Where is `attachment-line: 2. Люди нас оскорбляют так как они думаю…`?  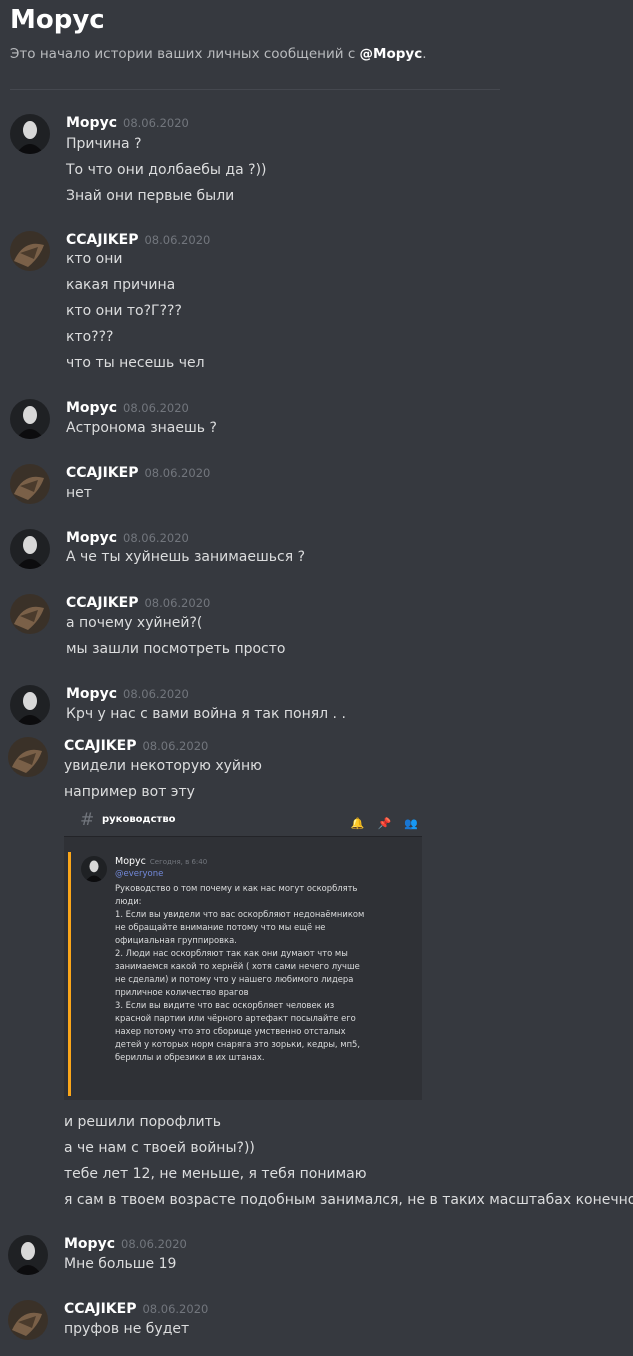
attachment-line: 2. Люди нас оскорбляют так как они думаю… is located at coordinates (231, 953).